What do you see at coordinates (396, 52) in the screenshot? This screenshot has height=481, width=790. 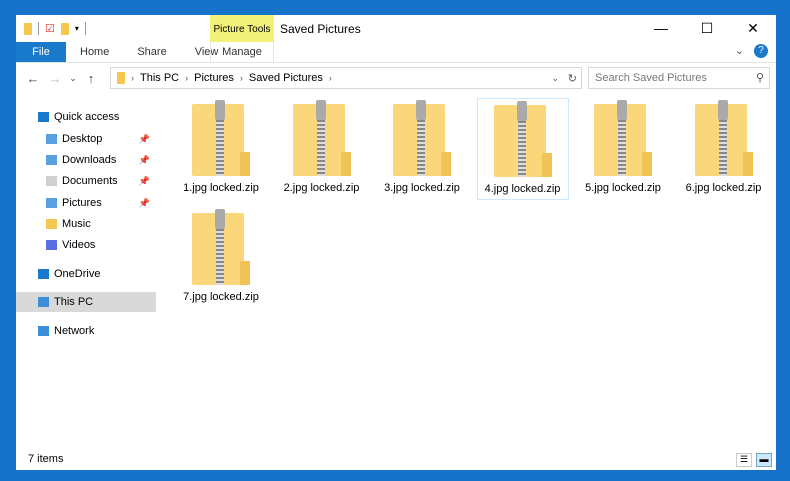 I see `ribbon-tabs: File Home Share View Manage ⌄?` at bounding box center [396, 52].